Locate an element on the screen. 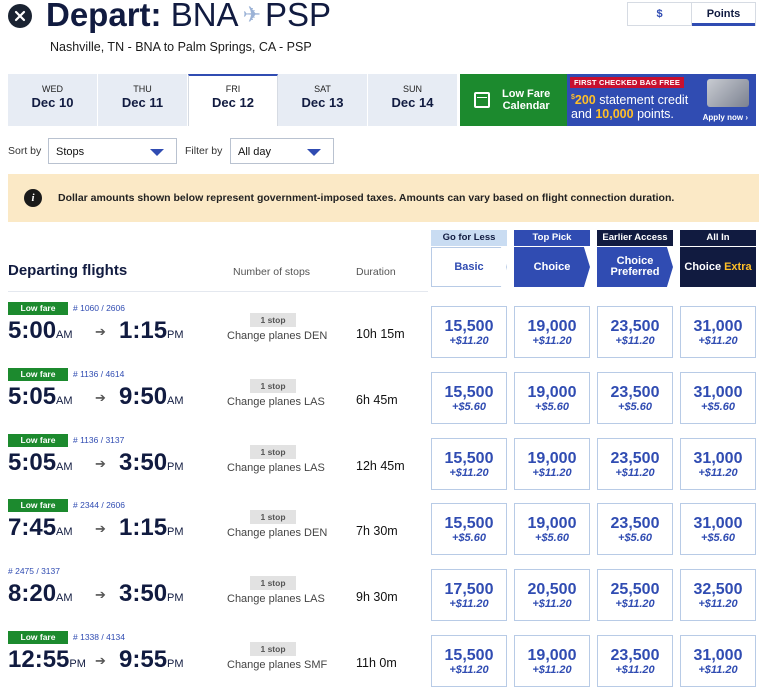 This screenshot has height=697, width=768. sort-select: Stops is located at coordinates (112, 151).